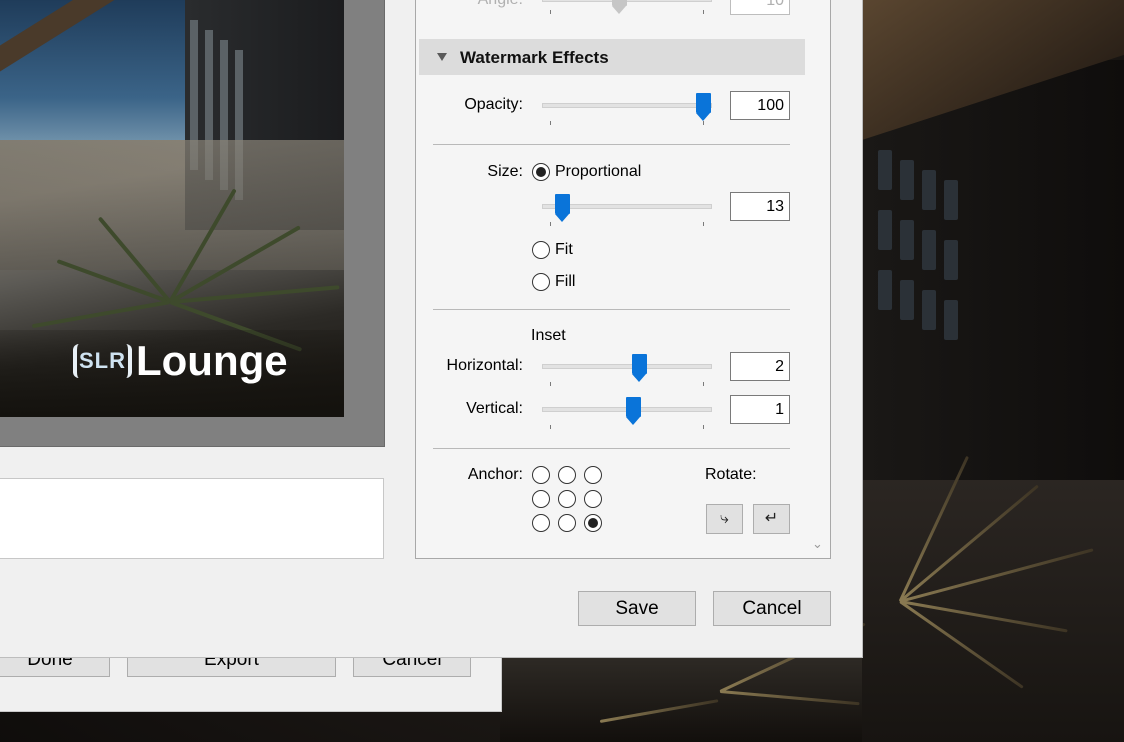  What do you see at coordinates (541, 523) in the screenshot?
I see `anchor-bottom-left-radio` at bounding box center [541, 523].